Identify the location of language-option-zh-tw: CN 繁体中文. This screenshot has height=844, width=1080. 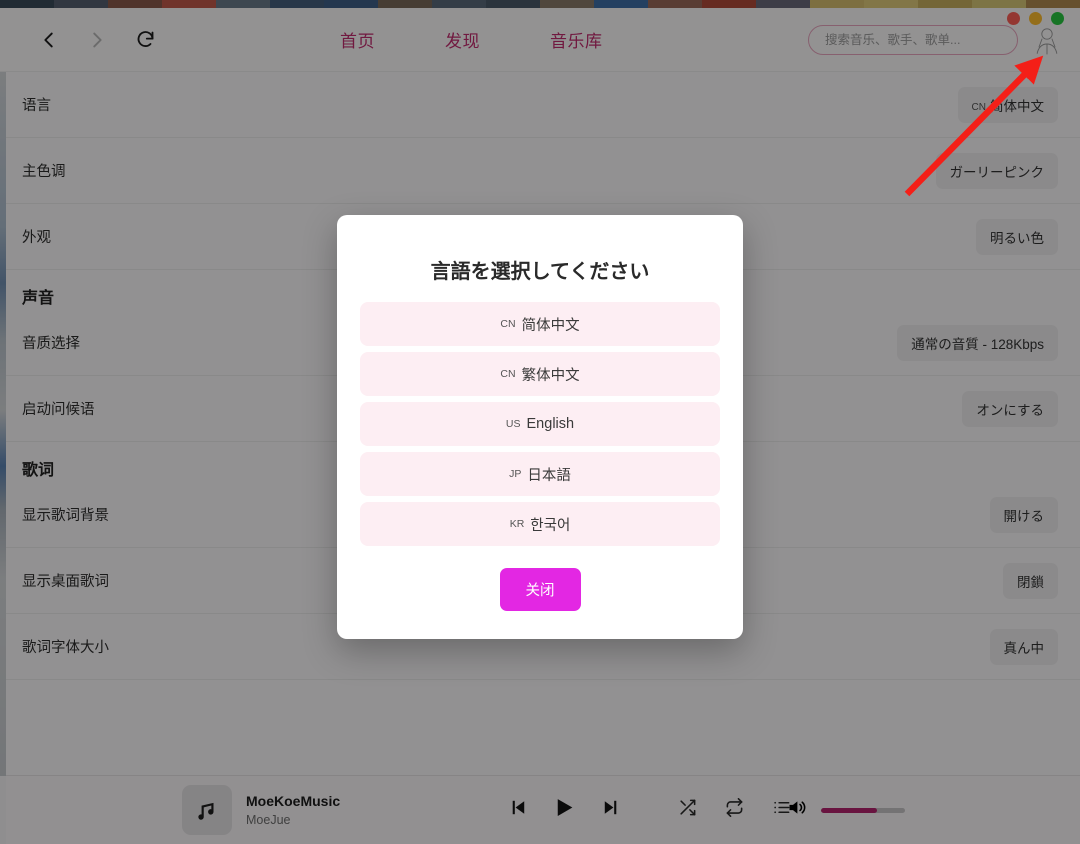
(540, 374).